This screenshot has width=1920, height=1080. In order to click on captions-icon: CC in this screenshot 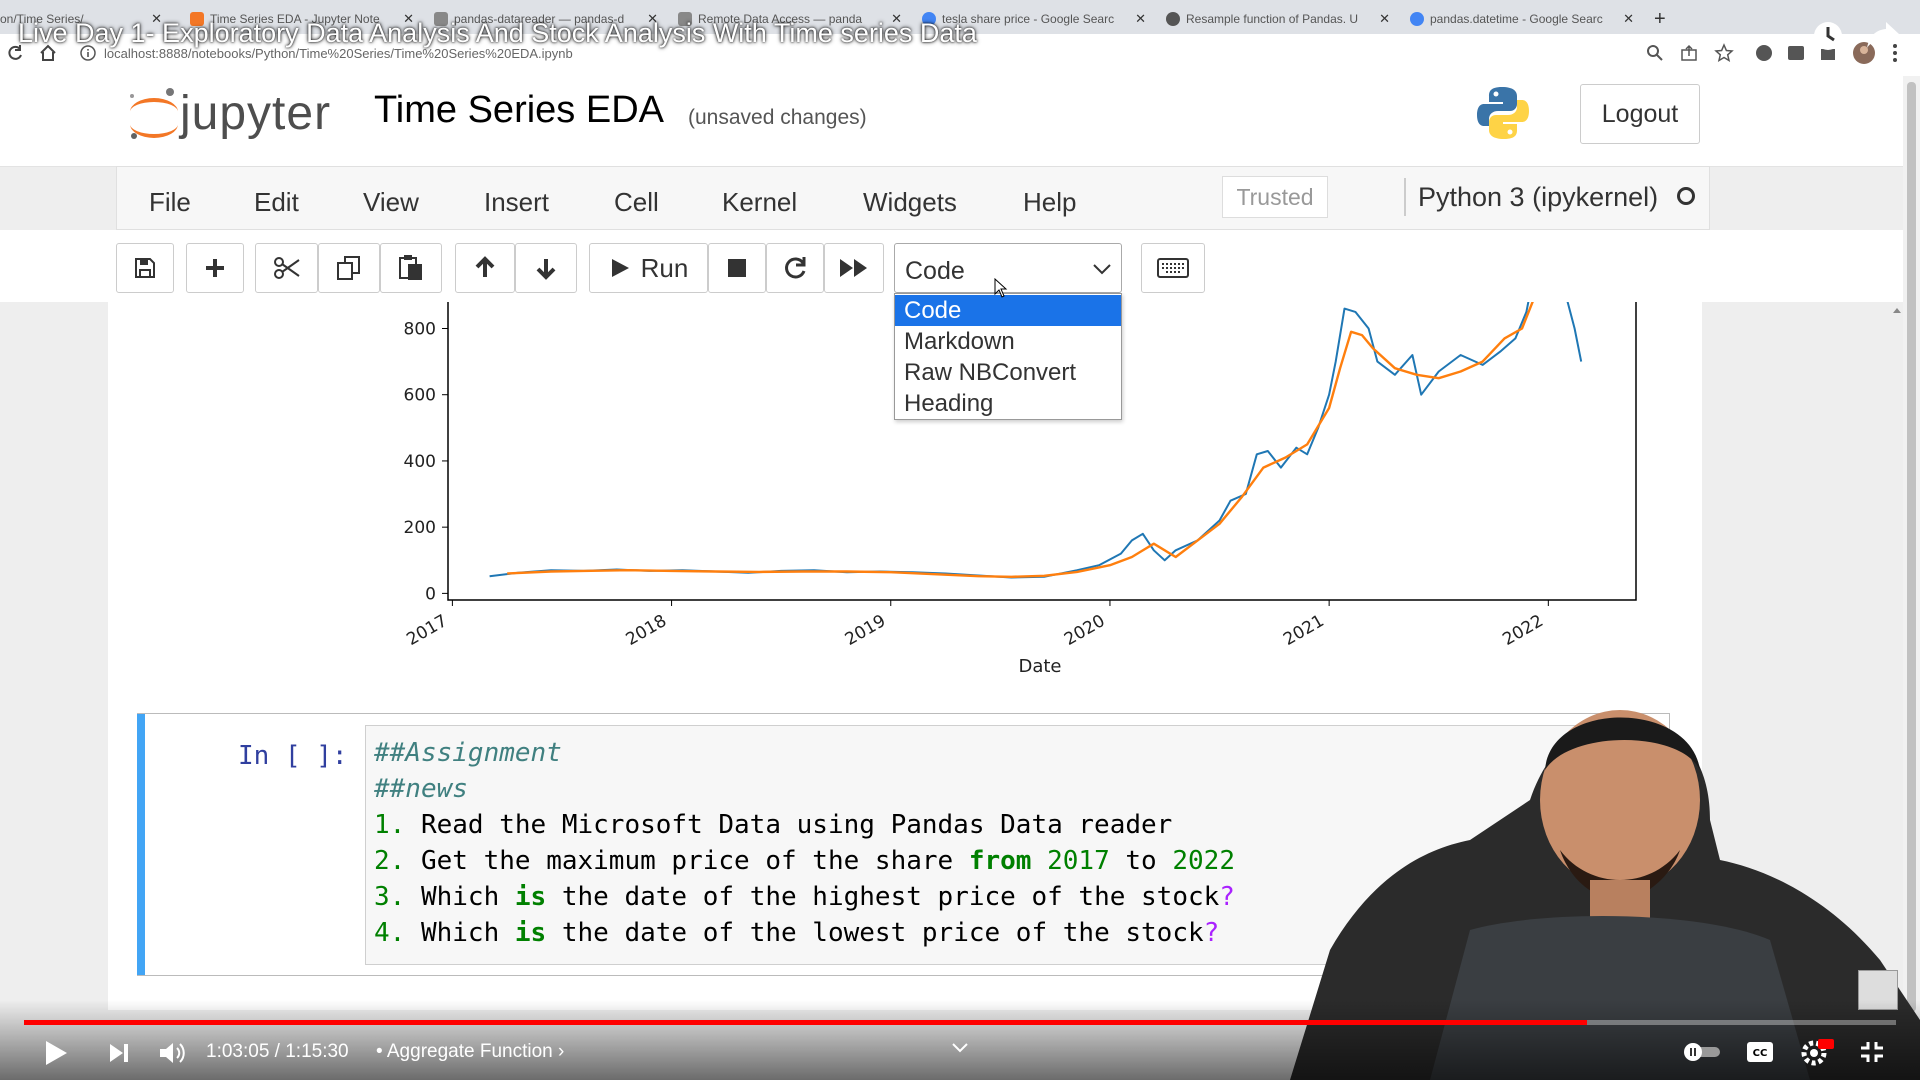, I will do `click(1760, 1052)`.